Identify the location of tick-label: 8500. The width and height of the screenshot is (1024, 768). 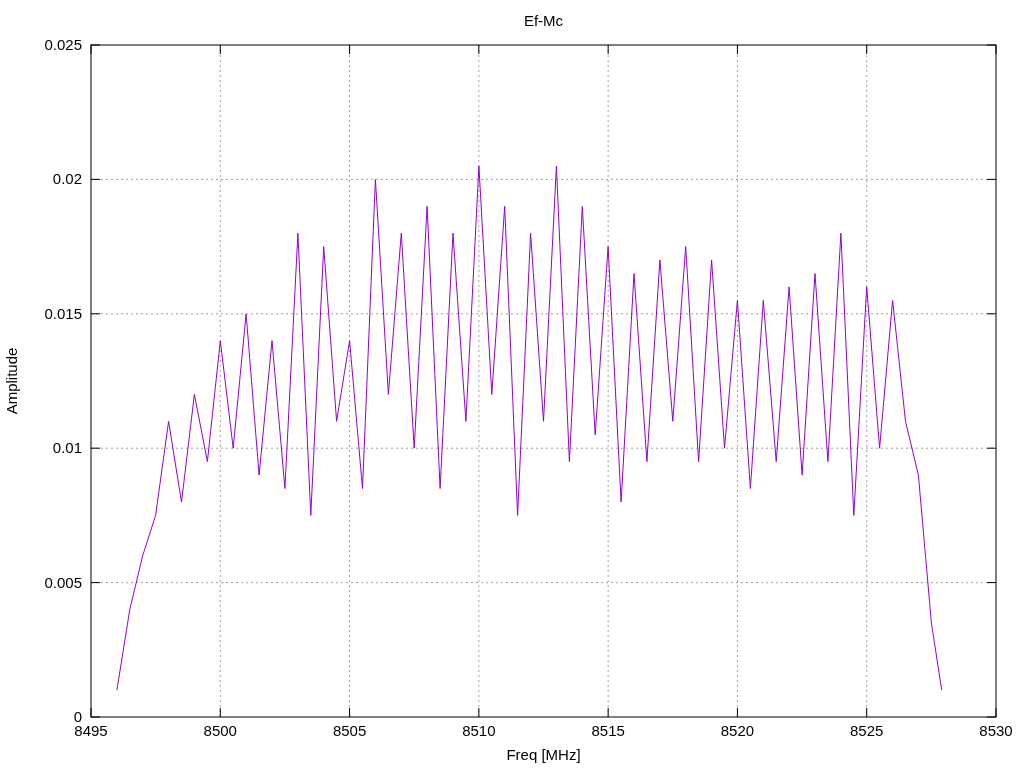
(220, 730).